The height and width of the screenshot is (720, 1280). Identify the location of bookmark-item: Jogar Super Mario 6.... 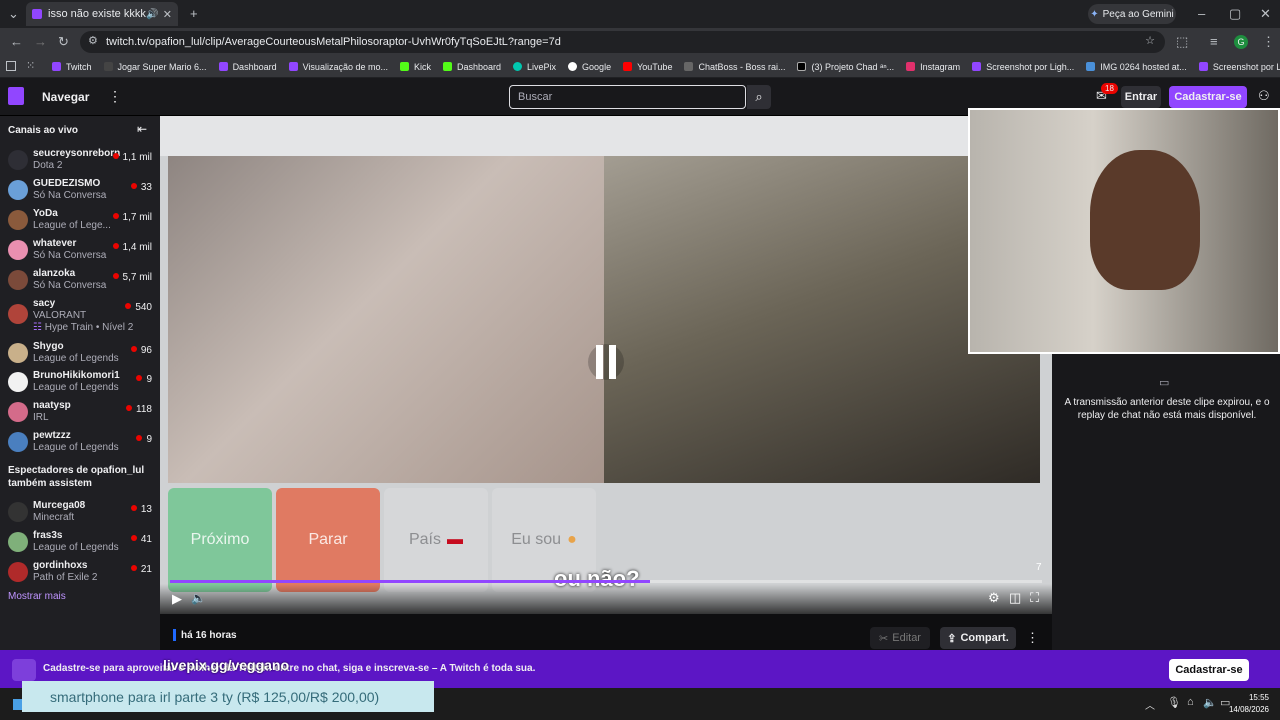
(155, 67).